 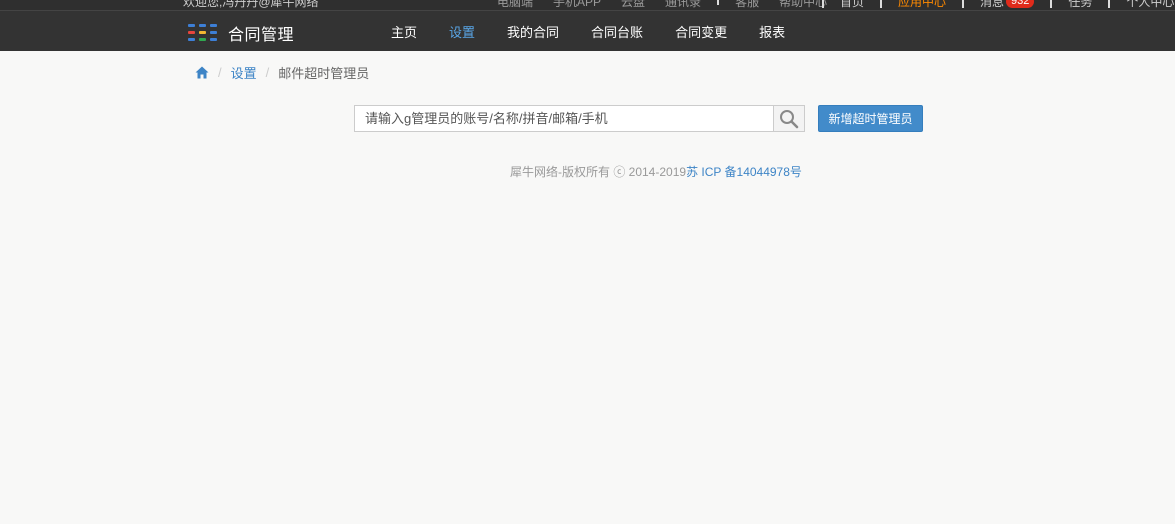 I want to click on link-personal-center: 个人中心, so click(x=1150, y=5).